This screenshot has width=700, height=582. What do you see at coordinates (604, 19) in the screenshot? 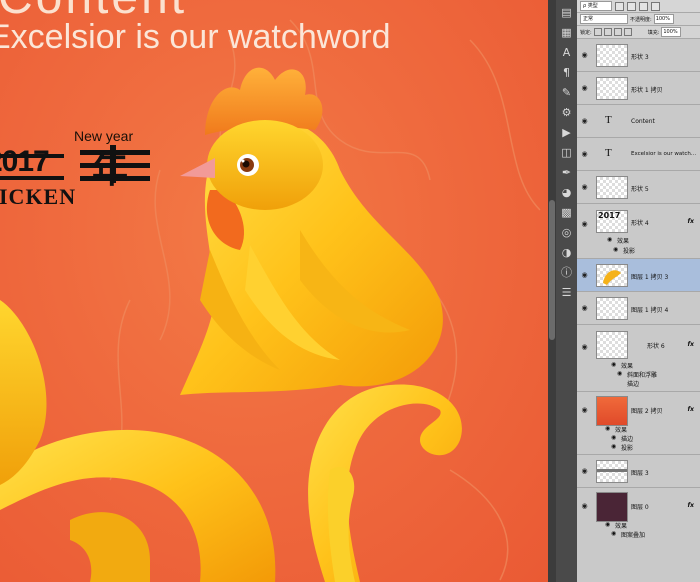
I see `blend-mode-select: 正常` at bounding box center [604, 19].